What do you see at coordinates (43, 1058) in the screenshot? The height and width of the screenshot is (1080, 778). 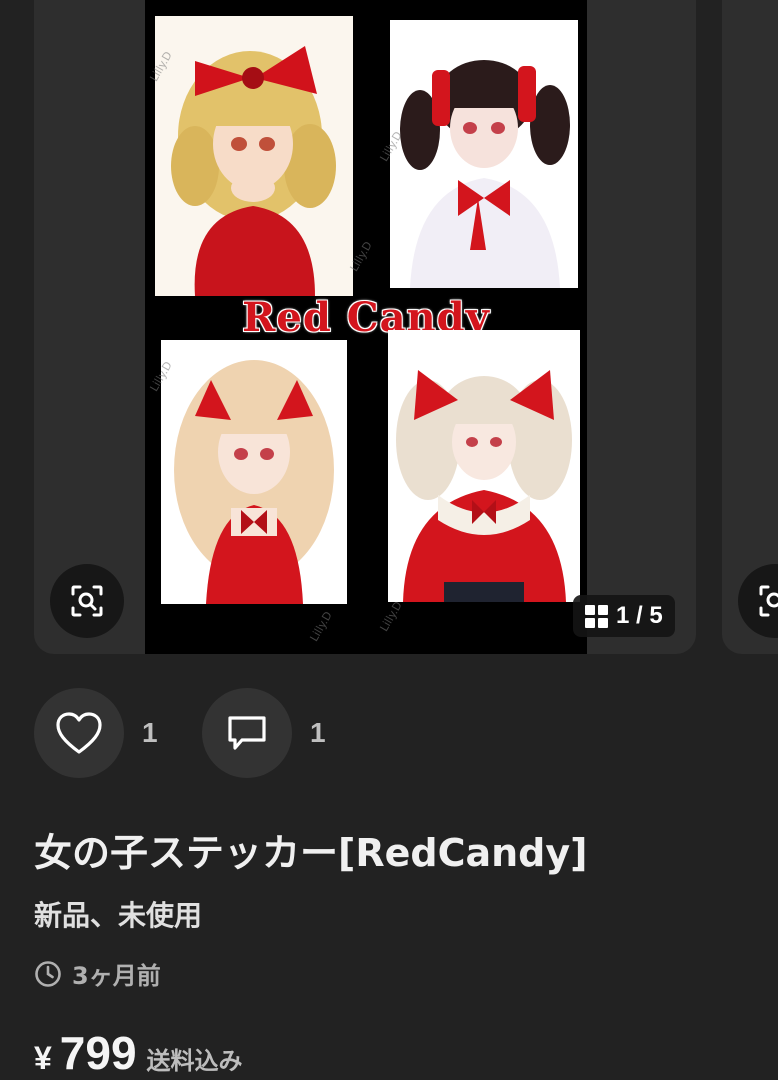 I see `price-currency: ¥` at bounding box center [43, 1058].